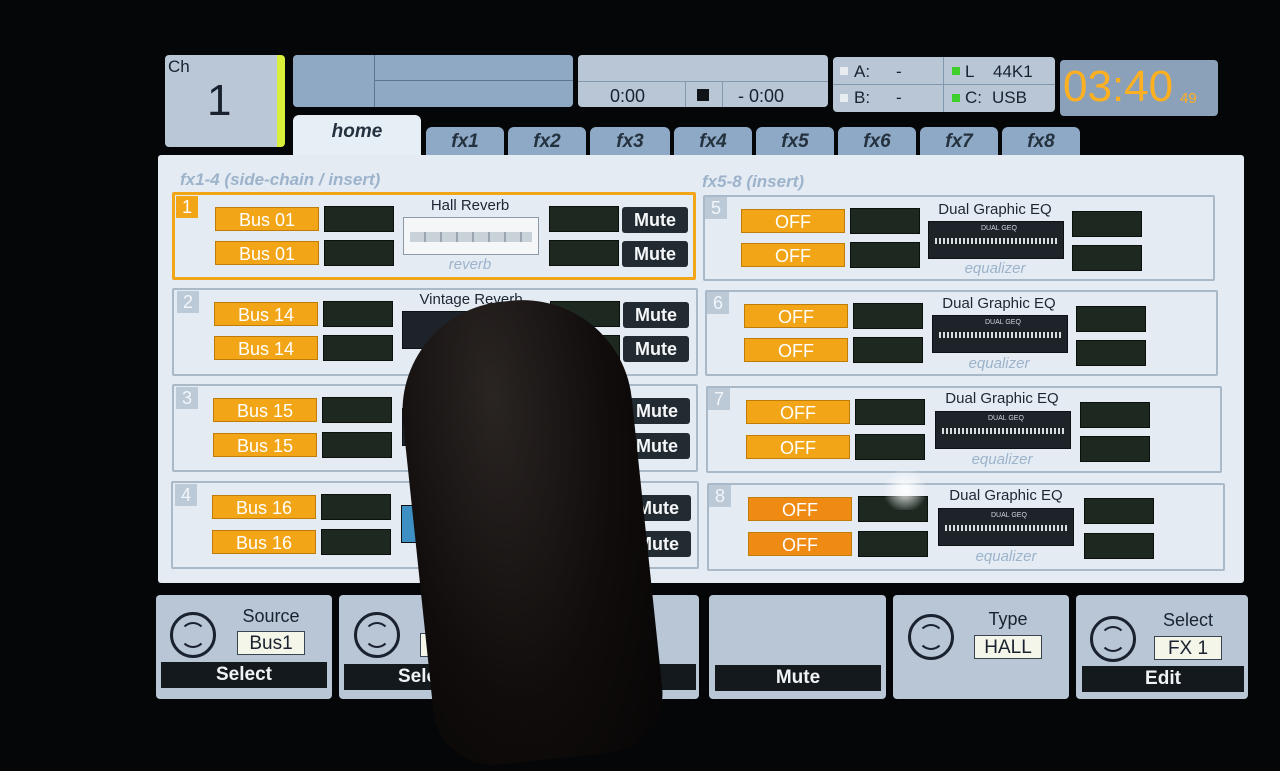  What do you see at coordinates (713, 142) in the screenshot?
I see `tab-fx4: fx4` at bounding box center [713, 142].